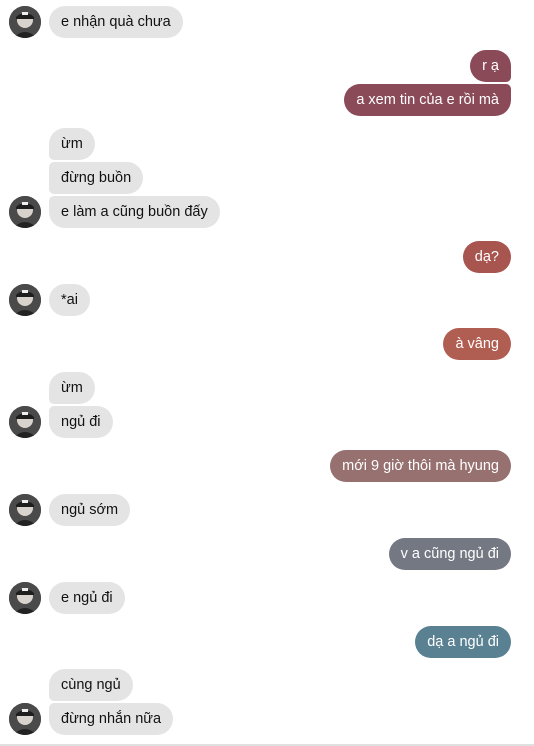 This screenshot has width=534, height=746. Describe the element at coordinates (111, 719) in the screenshot. I see `received-message: đừng nhắn nữa` at that location.